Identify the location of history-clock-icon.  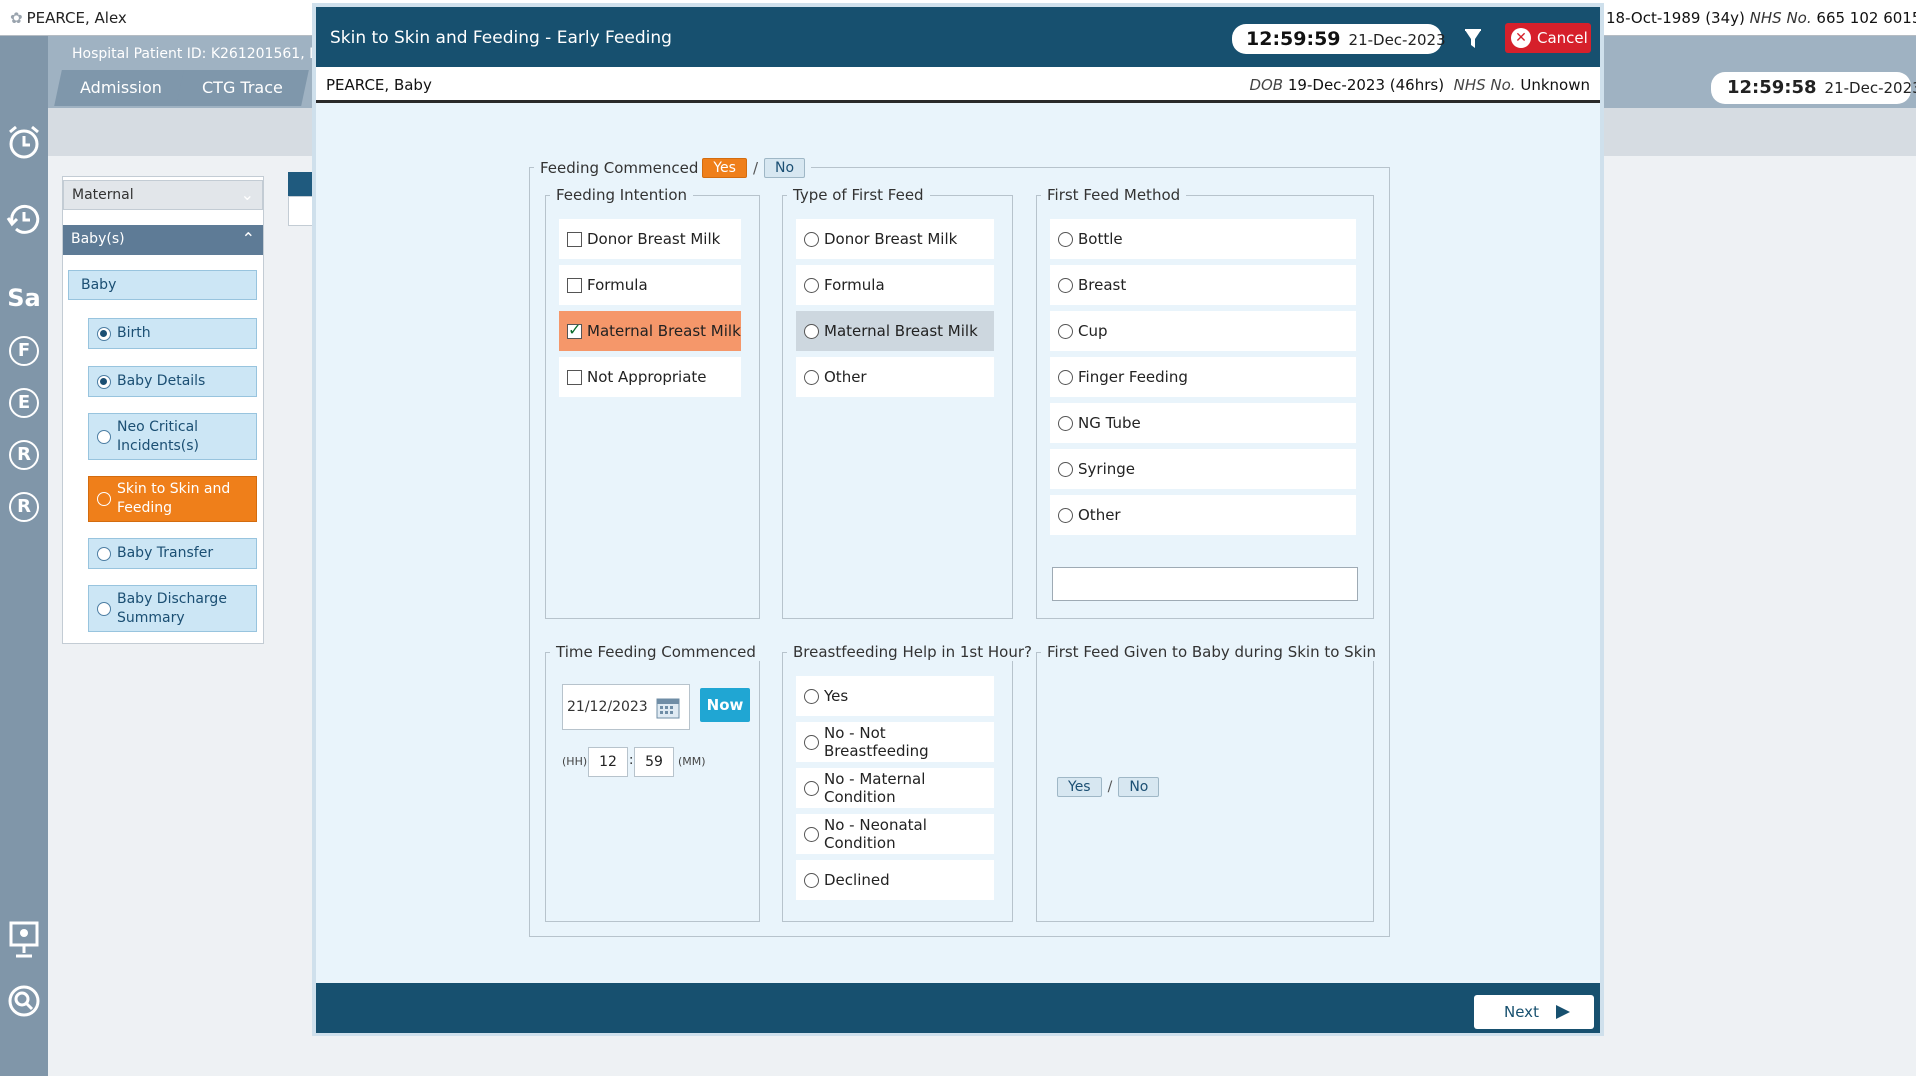
(24, 220).